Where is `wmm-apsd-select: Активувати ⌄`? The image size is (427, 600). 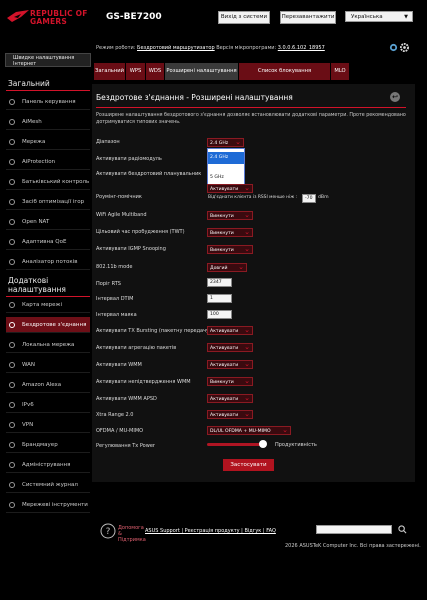 wmm-apsd-select: Активувати ⌄ is located at coordinates (230, 398).